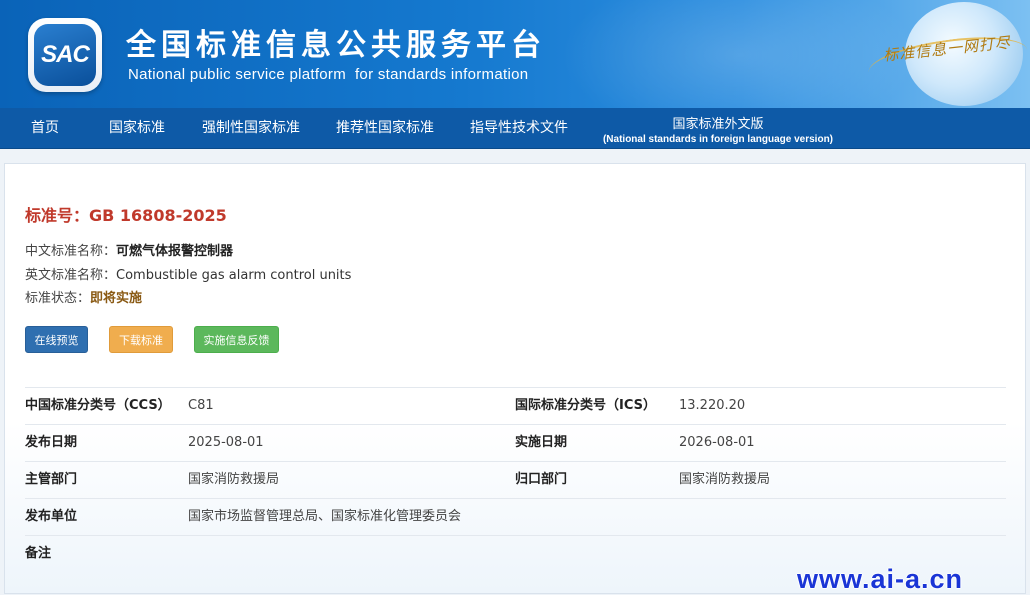 The width and height of the screenshot is (1030, 595). What do you see at coordinates (325, 516) in the screenshot?
I see `publisher-value: 国家市场监督管理总局、国家标准化管理委员会` at bounding box center [325, 516].